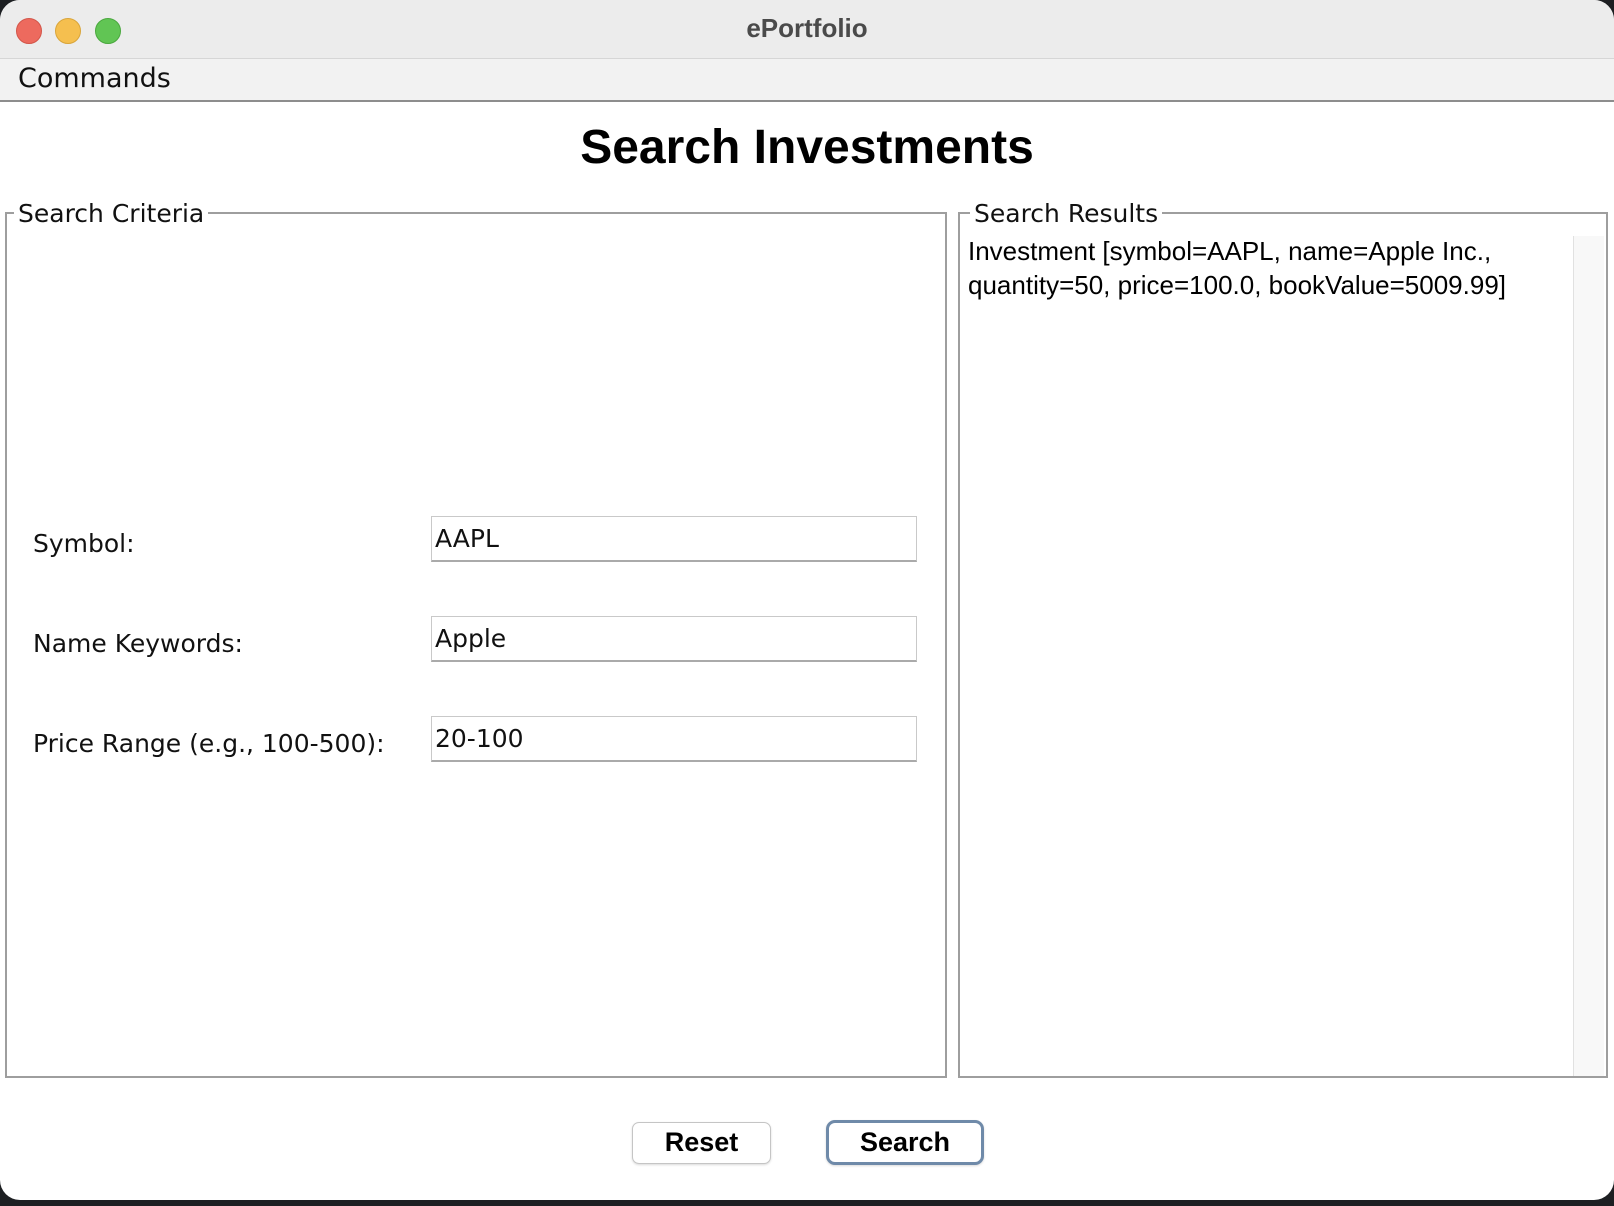 Image resolution: width=1614 pixels, height=1206 pixels. Describe the element at coordinates (674, 639) in the screenshot. I see `name-keywords-input` at that location.